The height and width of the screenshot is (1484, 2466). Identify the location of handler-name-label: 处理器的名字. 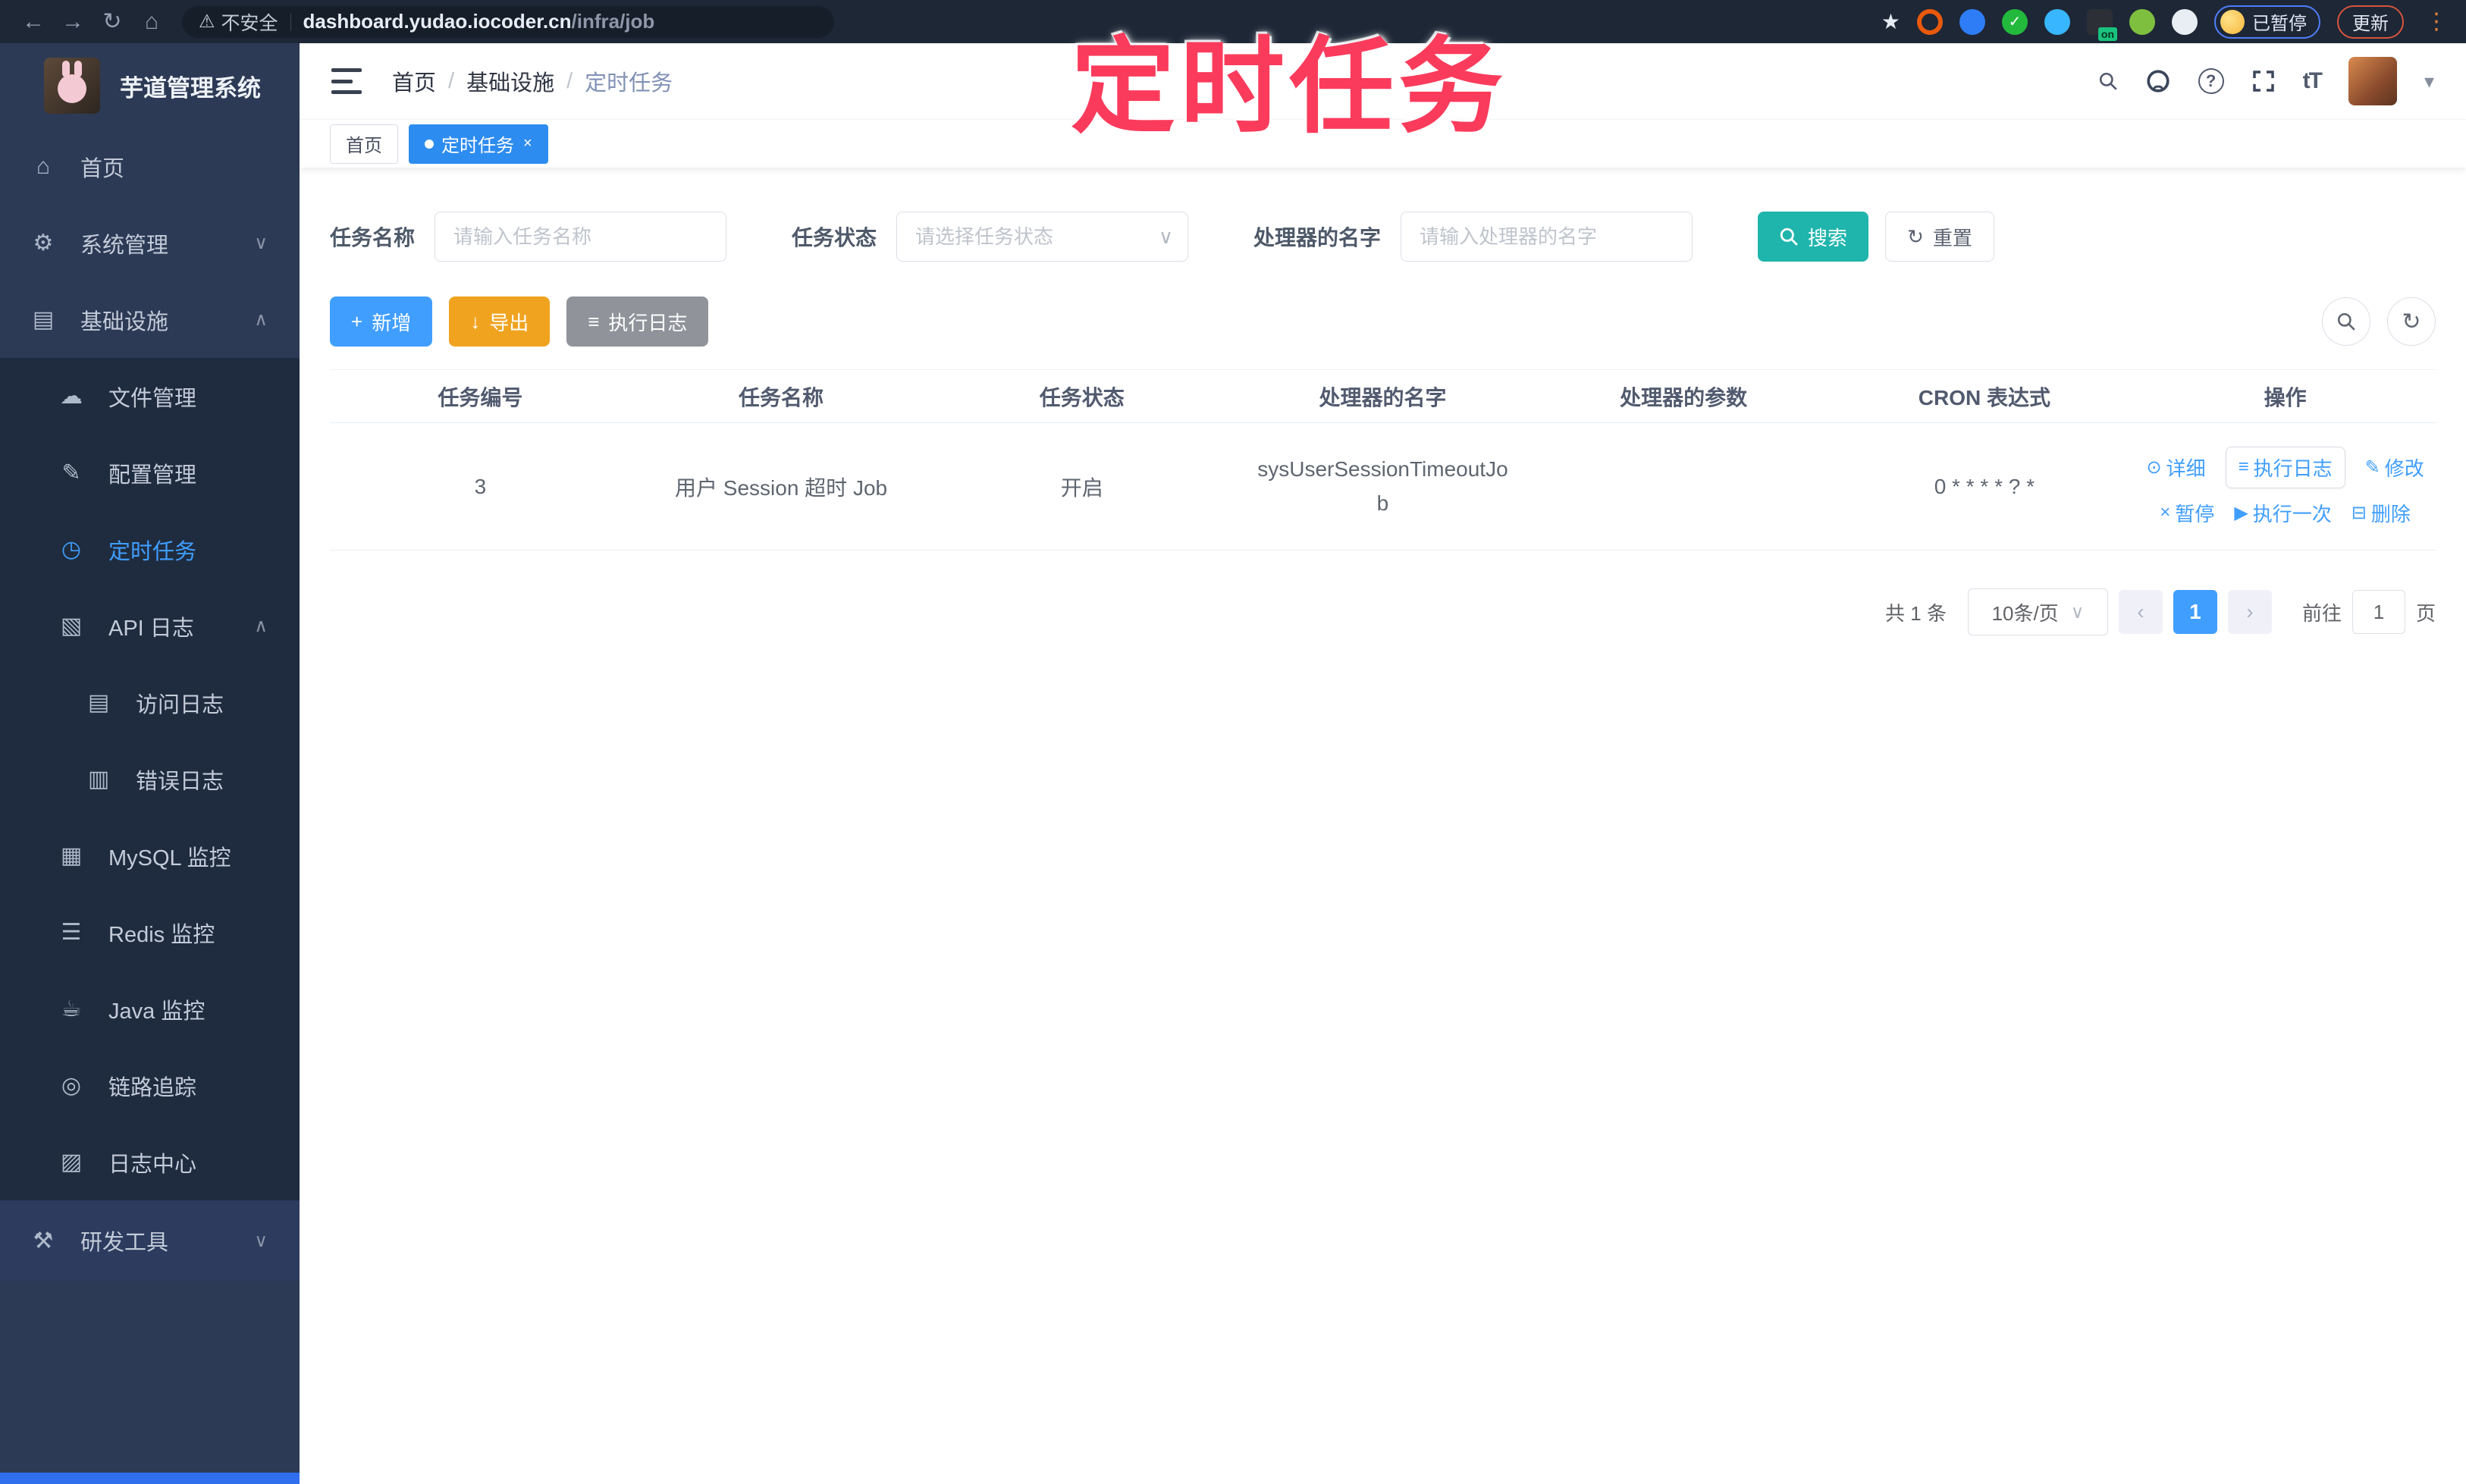
(1317, 237).